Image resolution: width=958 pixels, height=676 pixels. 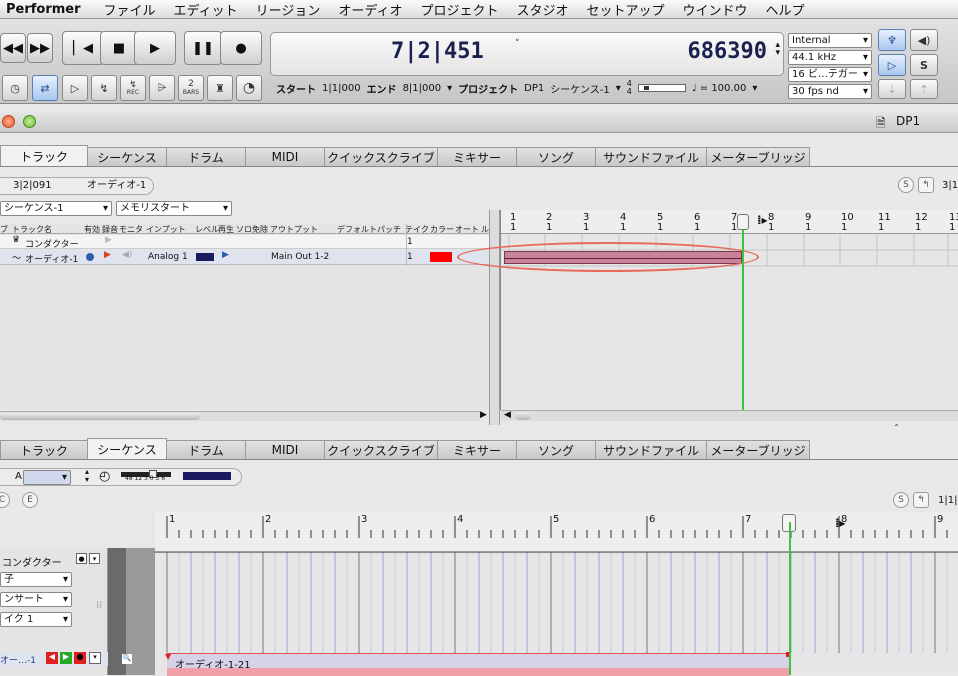 What do you see at coordinates (830, 40) in the screenshot?
I see `sync-source-select: Internal` at bounding box center [830, 40].